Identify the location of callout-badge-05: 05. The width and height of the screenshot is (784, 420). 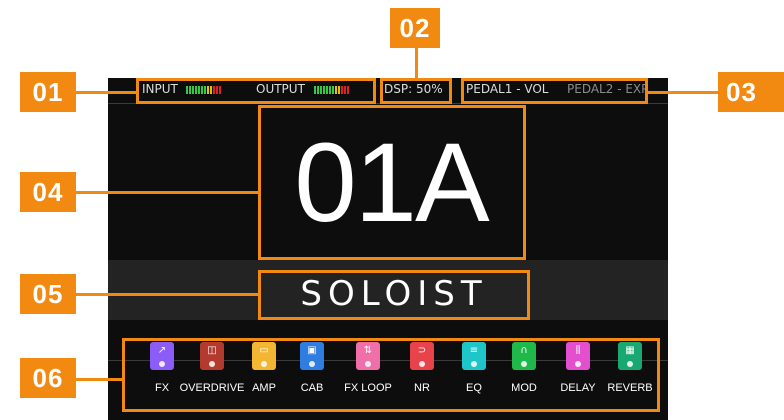
(48, 294).